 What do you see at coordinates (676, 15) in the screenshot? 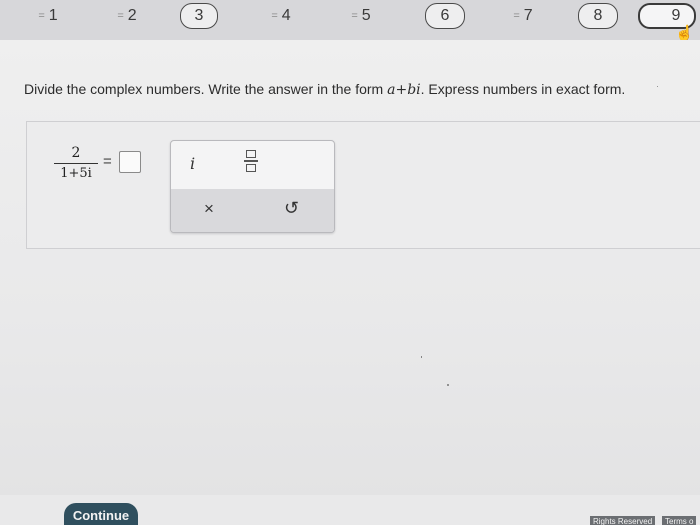
I see `question-number: 9` at bounding box center [676, 15].